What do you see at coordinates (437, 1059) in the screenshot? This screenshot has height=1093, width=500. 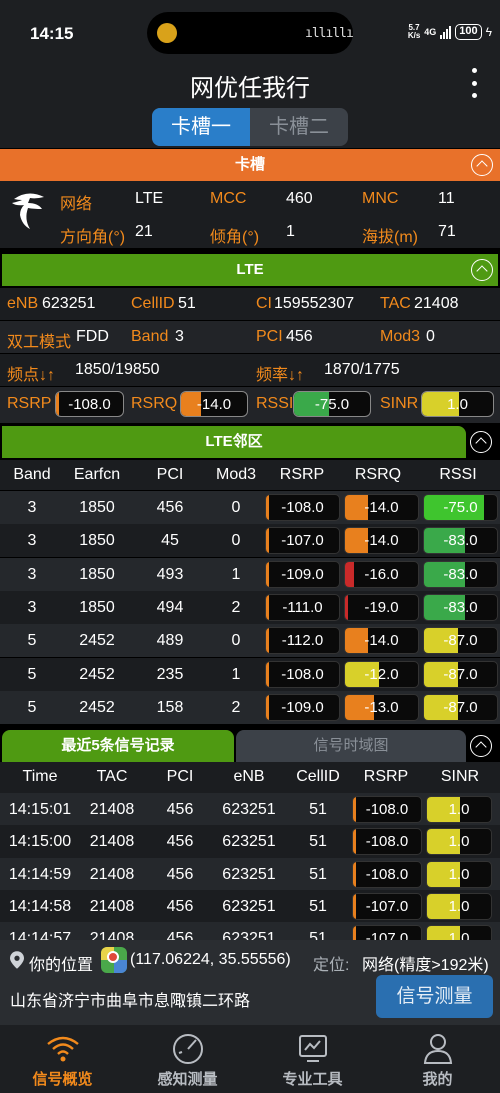 I see `nav-item-mine: 我的` at bounding box center [437, 1059].